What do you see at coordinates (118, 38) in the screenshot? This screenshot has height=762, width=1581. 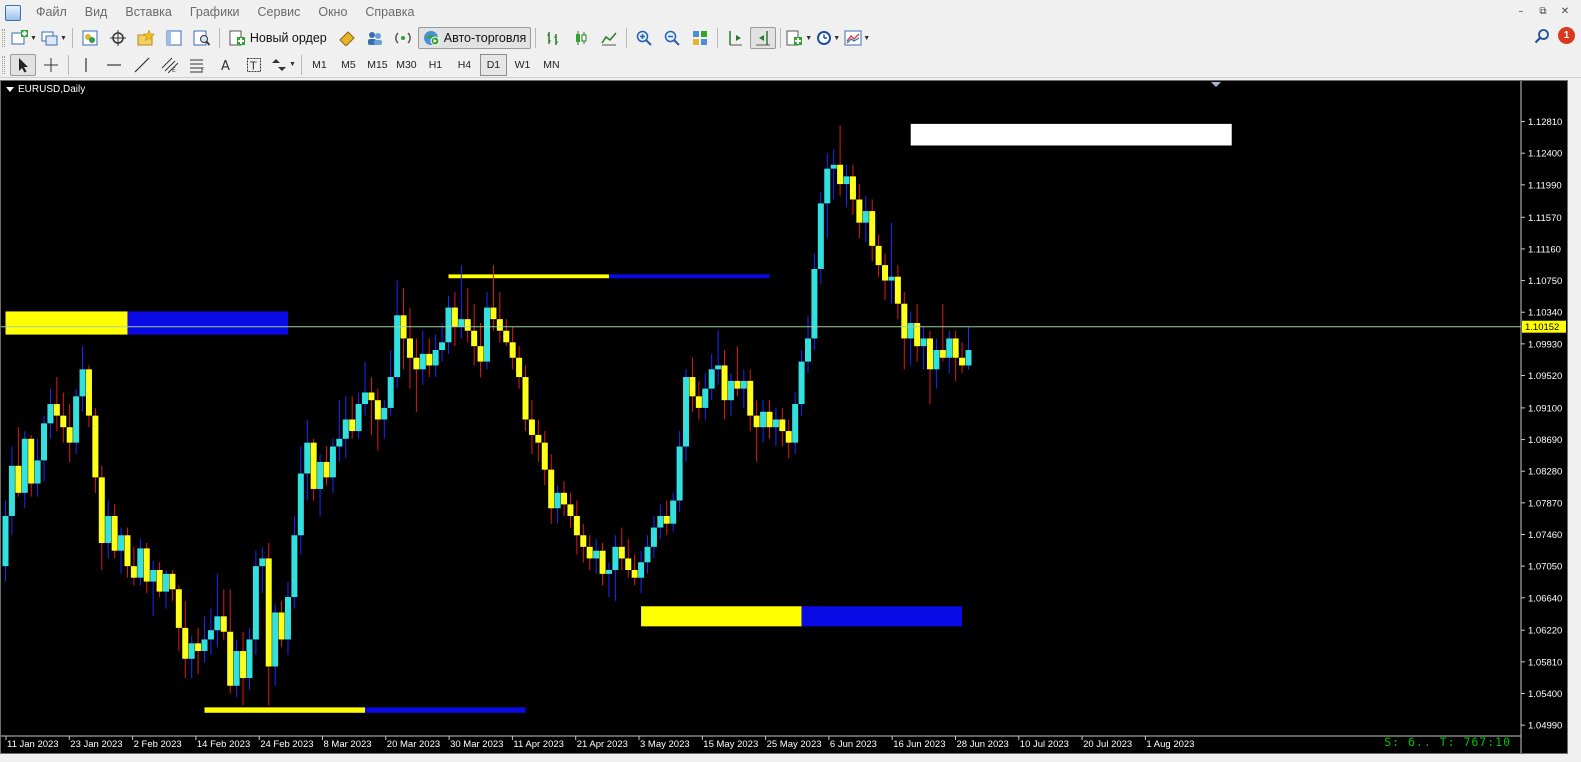 I see `data-window-button` at bounding box center [118, 38].